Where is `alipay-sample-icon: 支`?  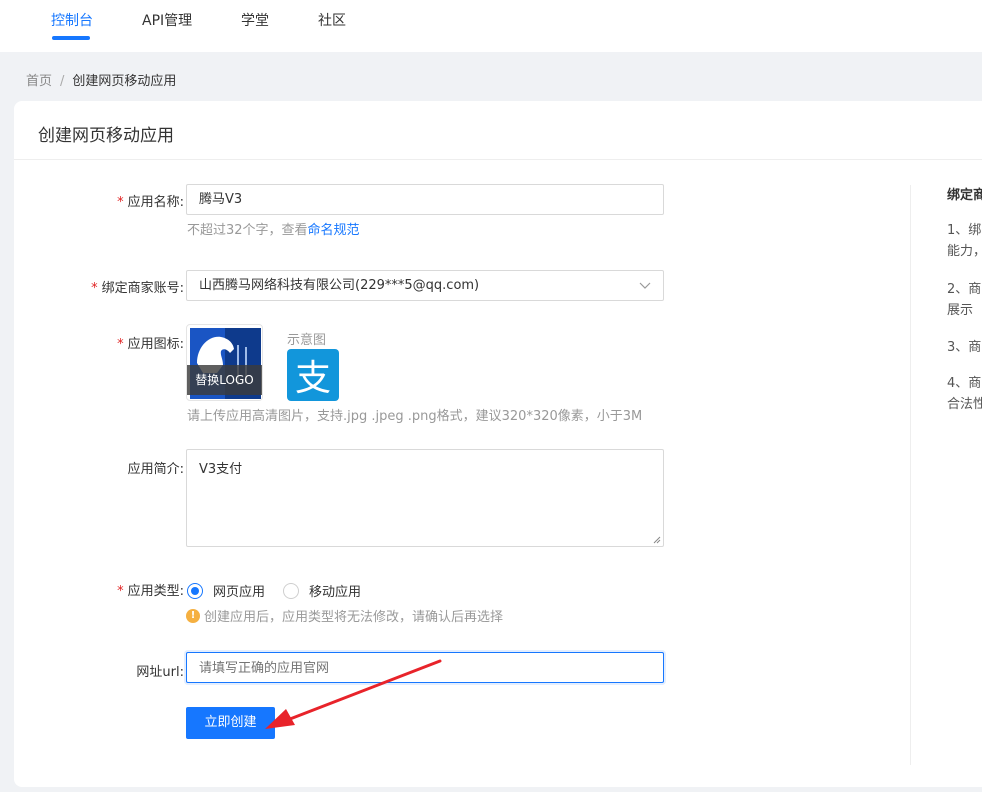 alipay-sample-icon: 支 is located at coordinates (313, 375).